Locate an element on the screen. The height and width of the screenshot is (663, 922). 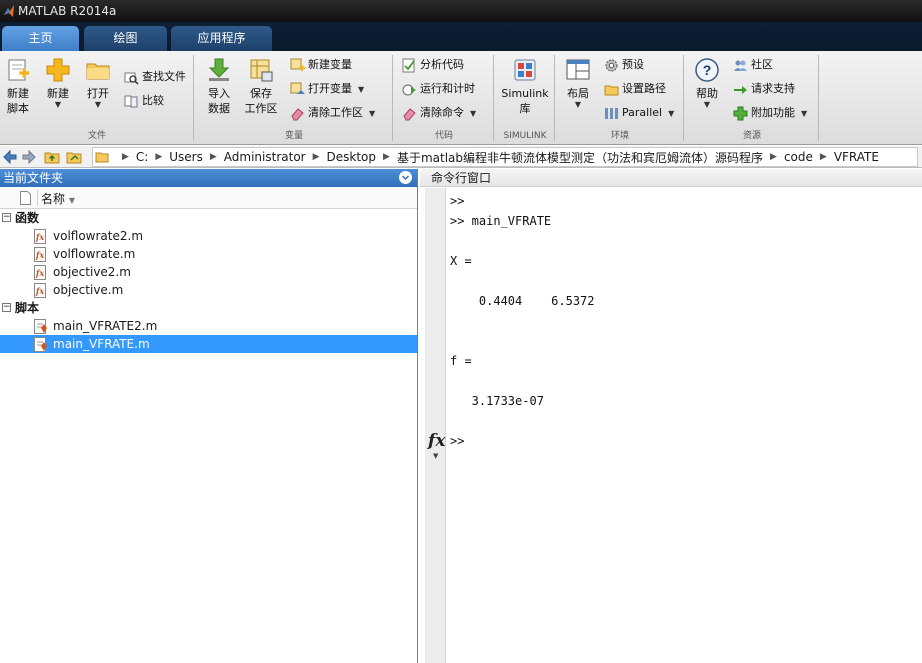
help-dropdown-icon: ▼ is located at coordinates (707, 105).